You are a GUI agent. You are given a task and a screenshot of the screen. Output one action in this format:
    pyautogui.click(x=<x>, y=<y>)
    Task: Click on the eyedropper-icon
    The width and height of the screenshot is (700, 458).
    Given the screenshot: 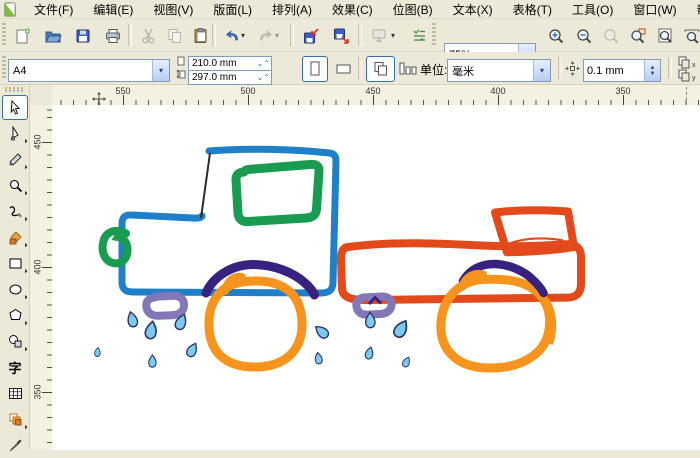 What is the action you would take?
    pyautogui.click(x=15, y=445)
    